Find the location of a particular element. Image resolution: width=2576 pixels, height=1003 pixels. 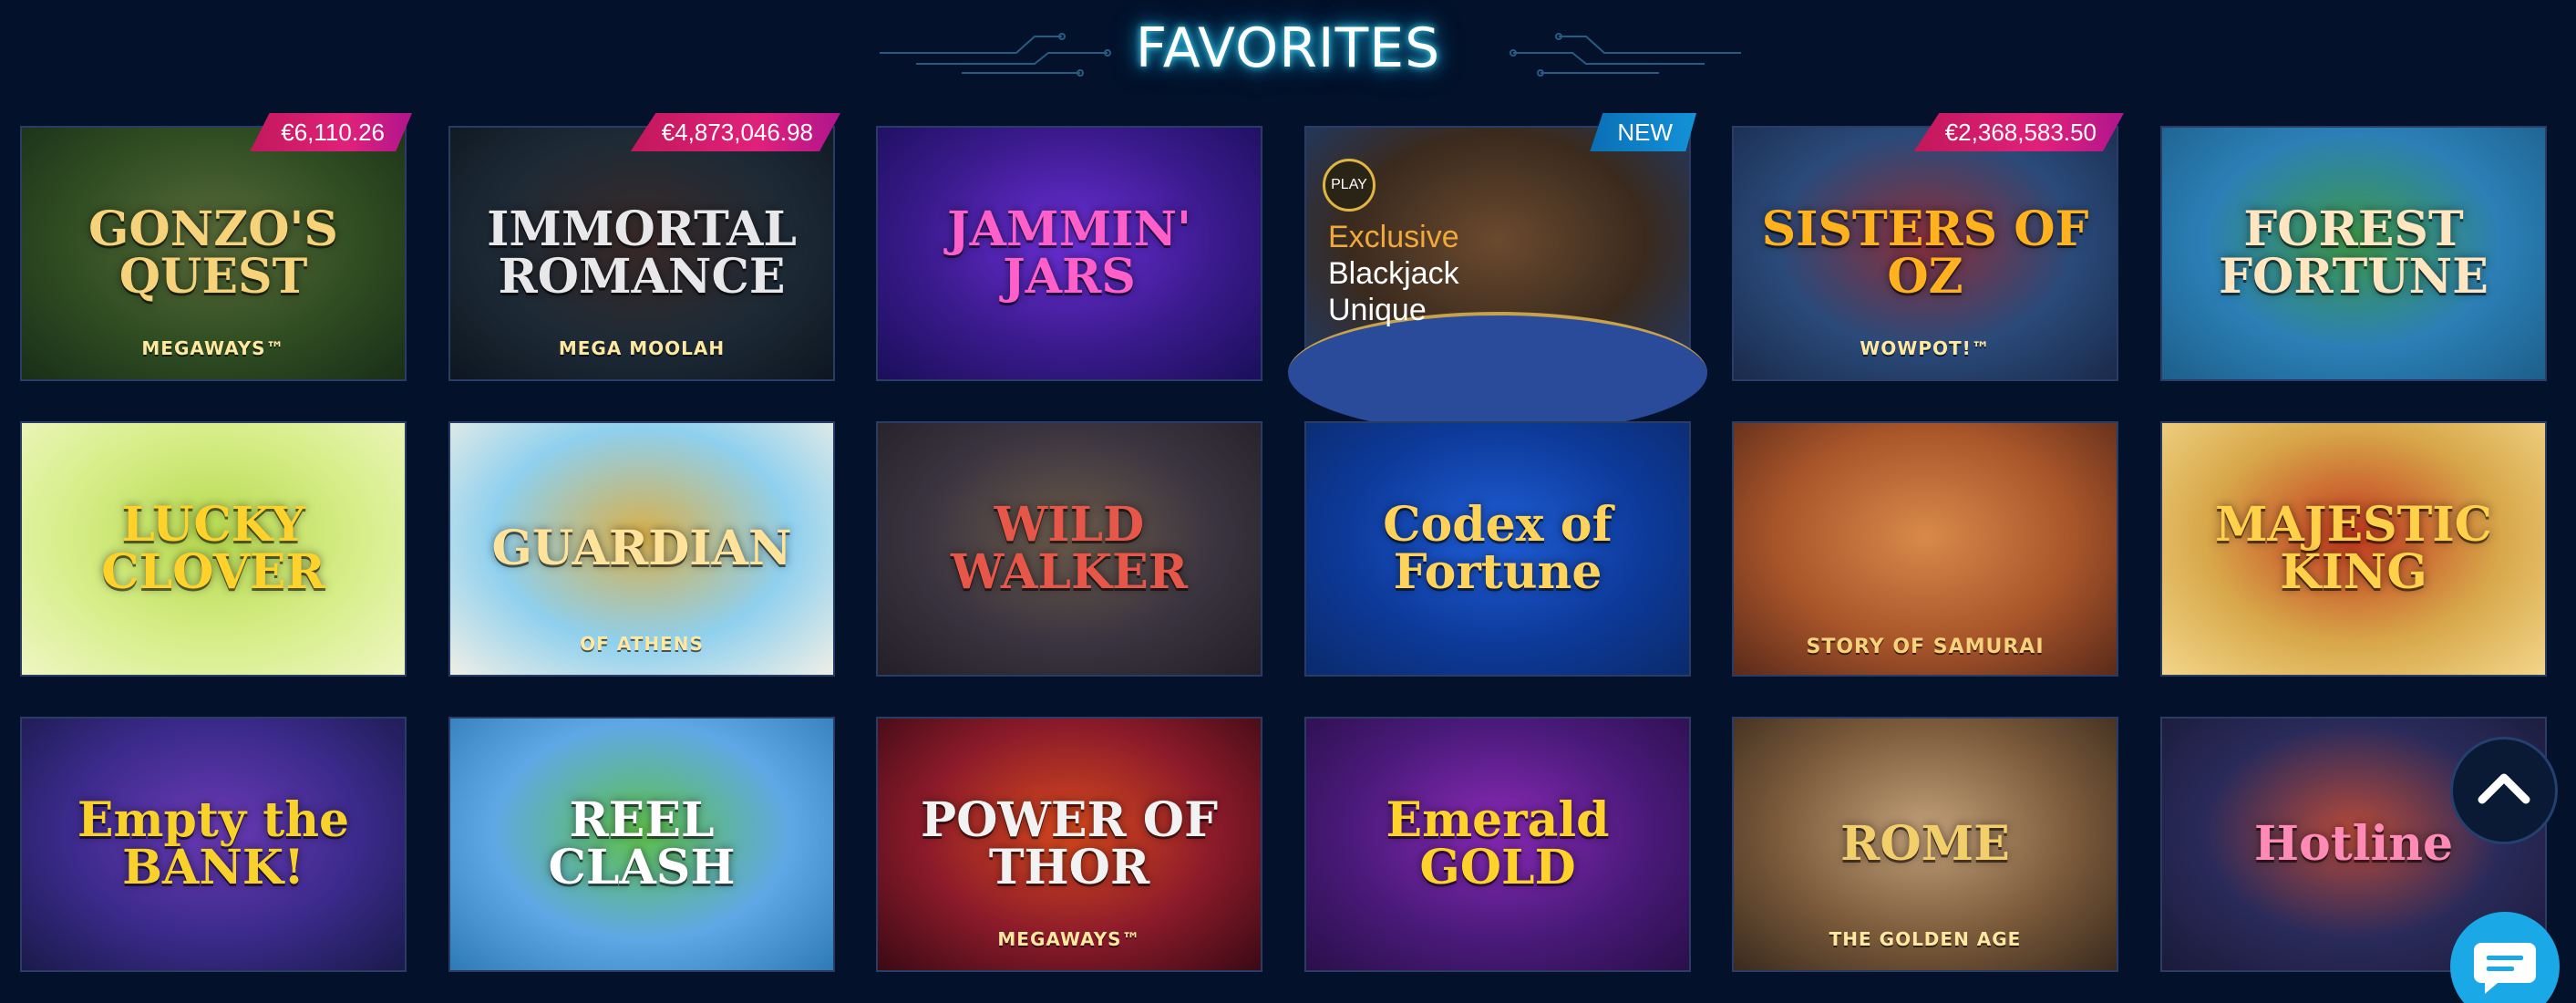

game-tile: GONZO'S QUEST MEGAWAYS™ €6,110.26 is located at coordinates (216, 247).